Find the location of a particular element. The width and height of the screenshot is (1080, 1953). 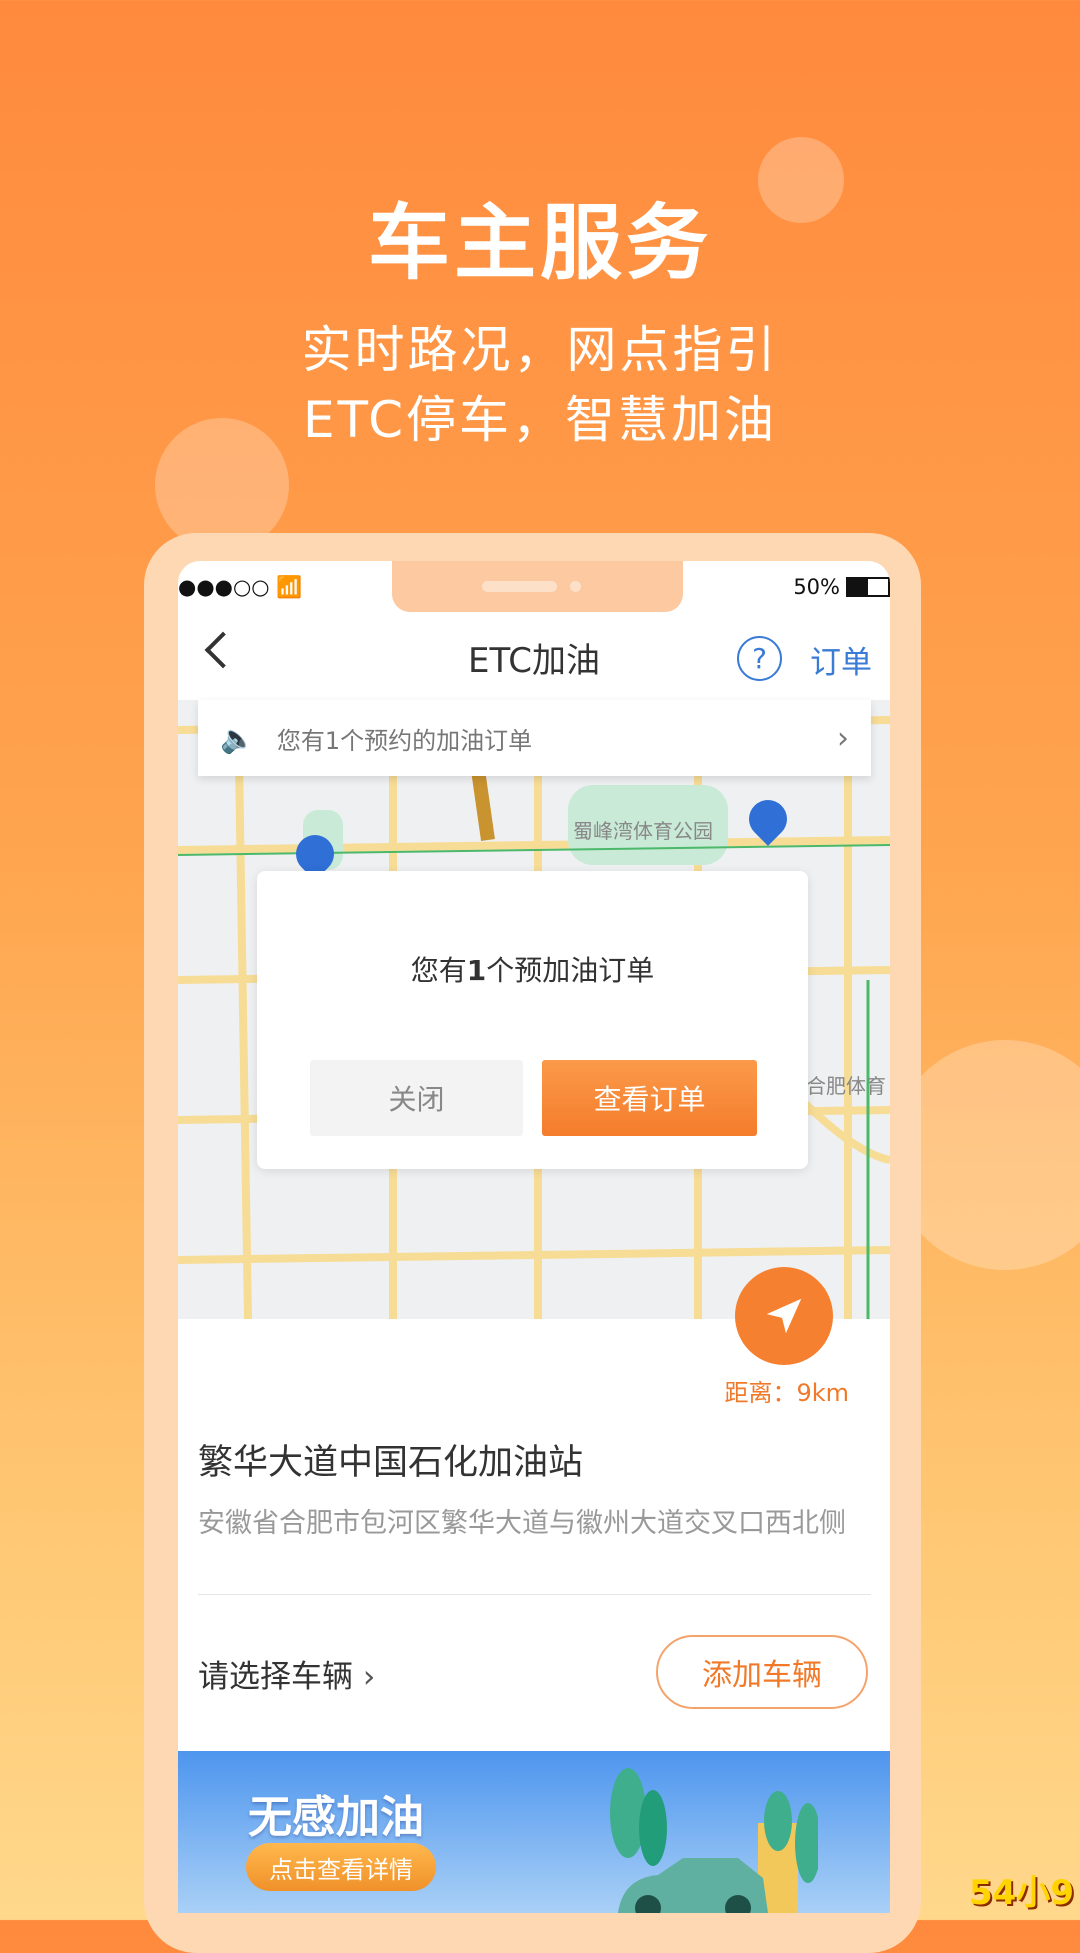

help-icon: ? is located at coordinates (759, 658).